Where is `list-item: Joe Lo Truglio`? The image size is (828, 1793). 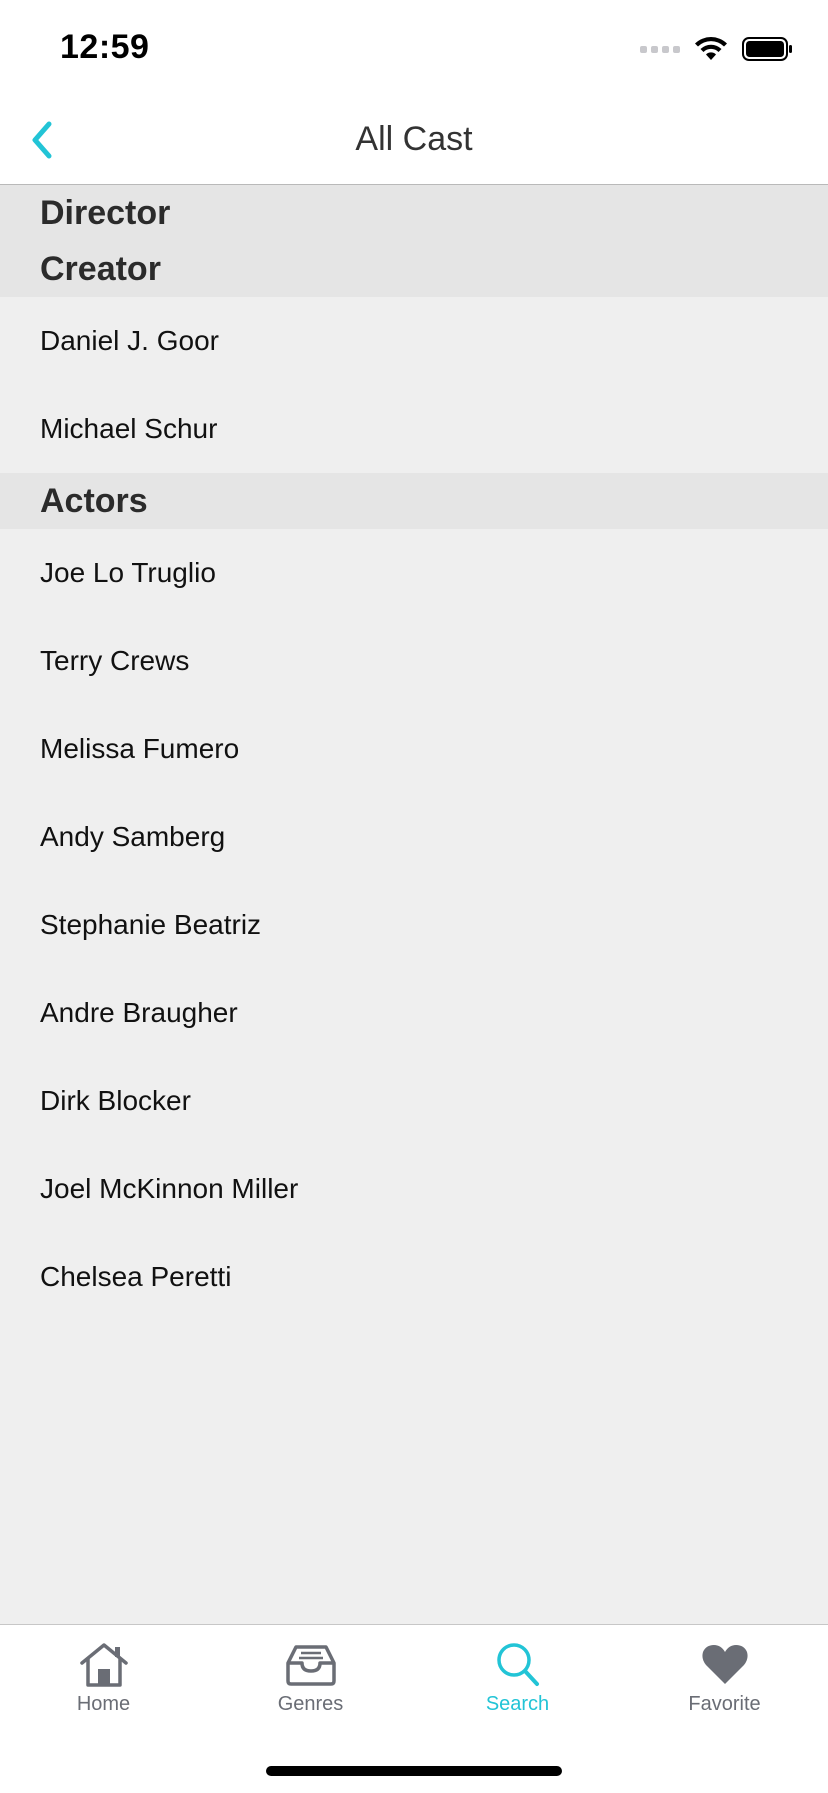 list-item: Joe Lo Truglio is located at coordinates (414, 573).